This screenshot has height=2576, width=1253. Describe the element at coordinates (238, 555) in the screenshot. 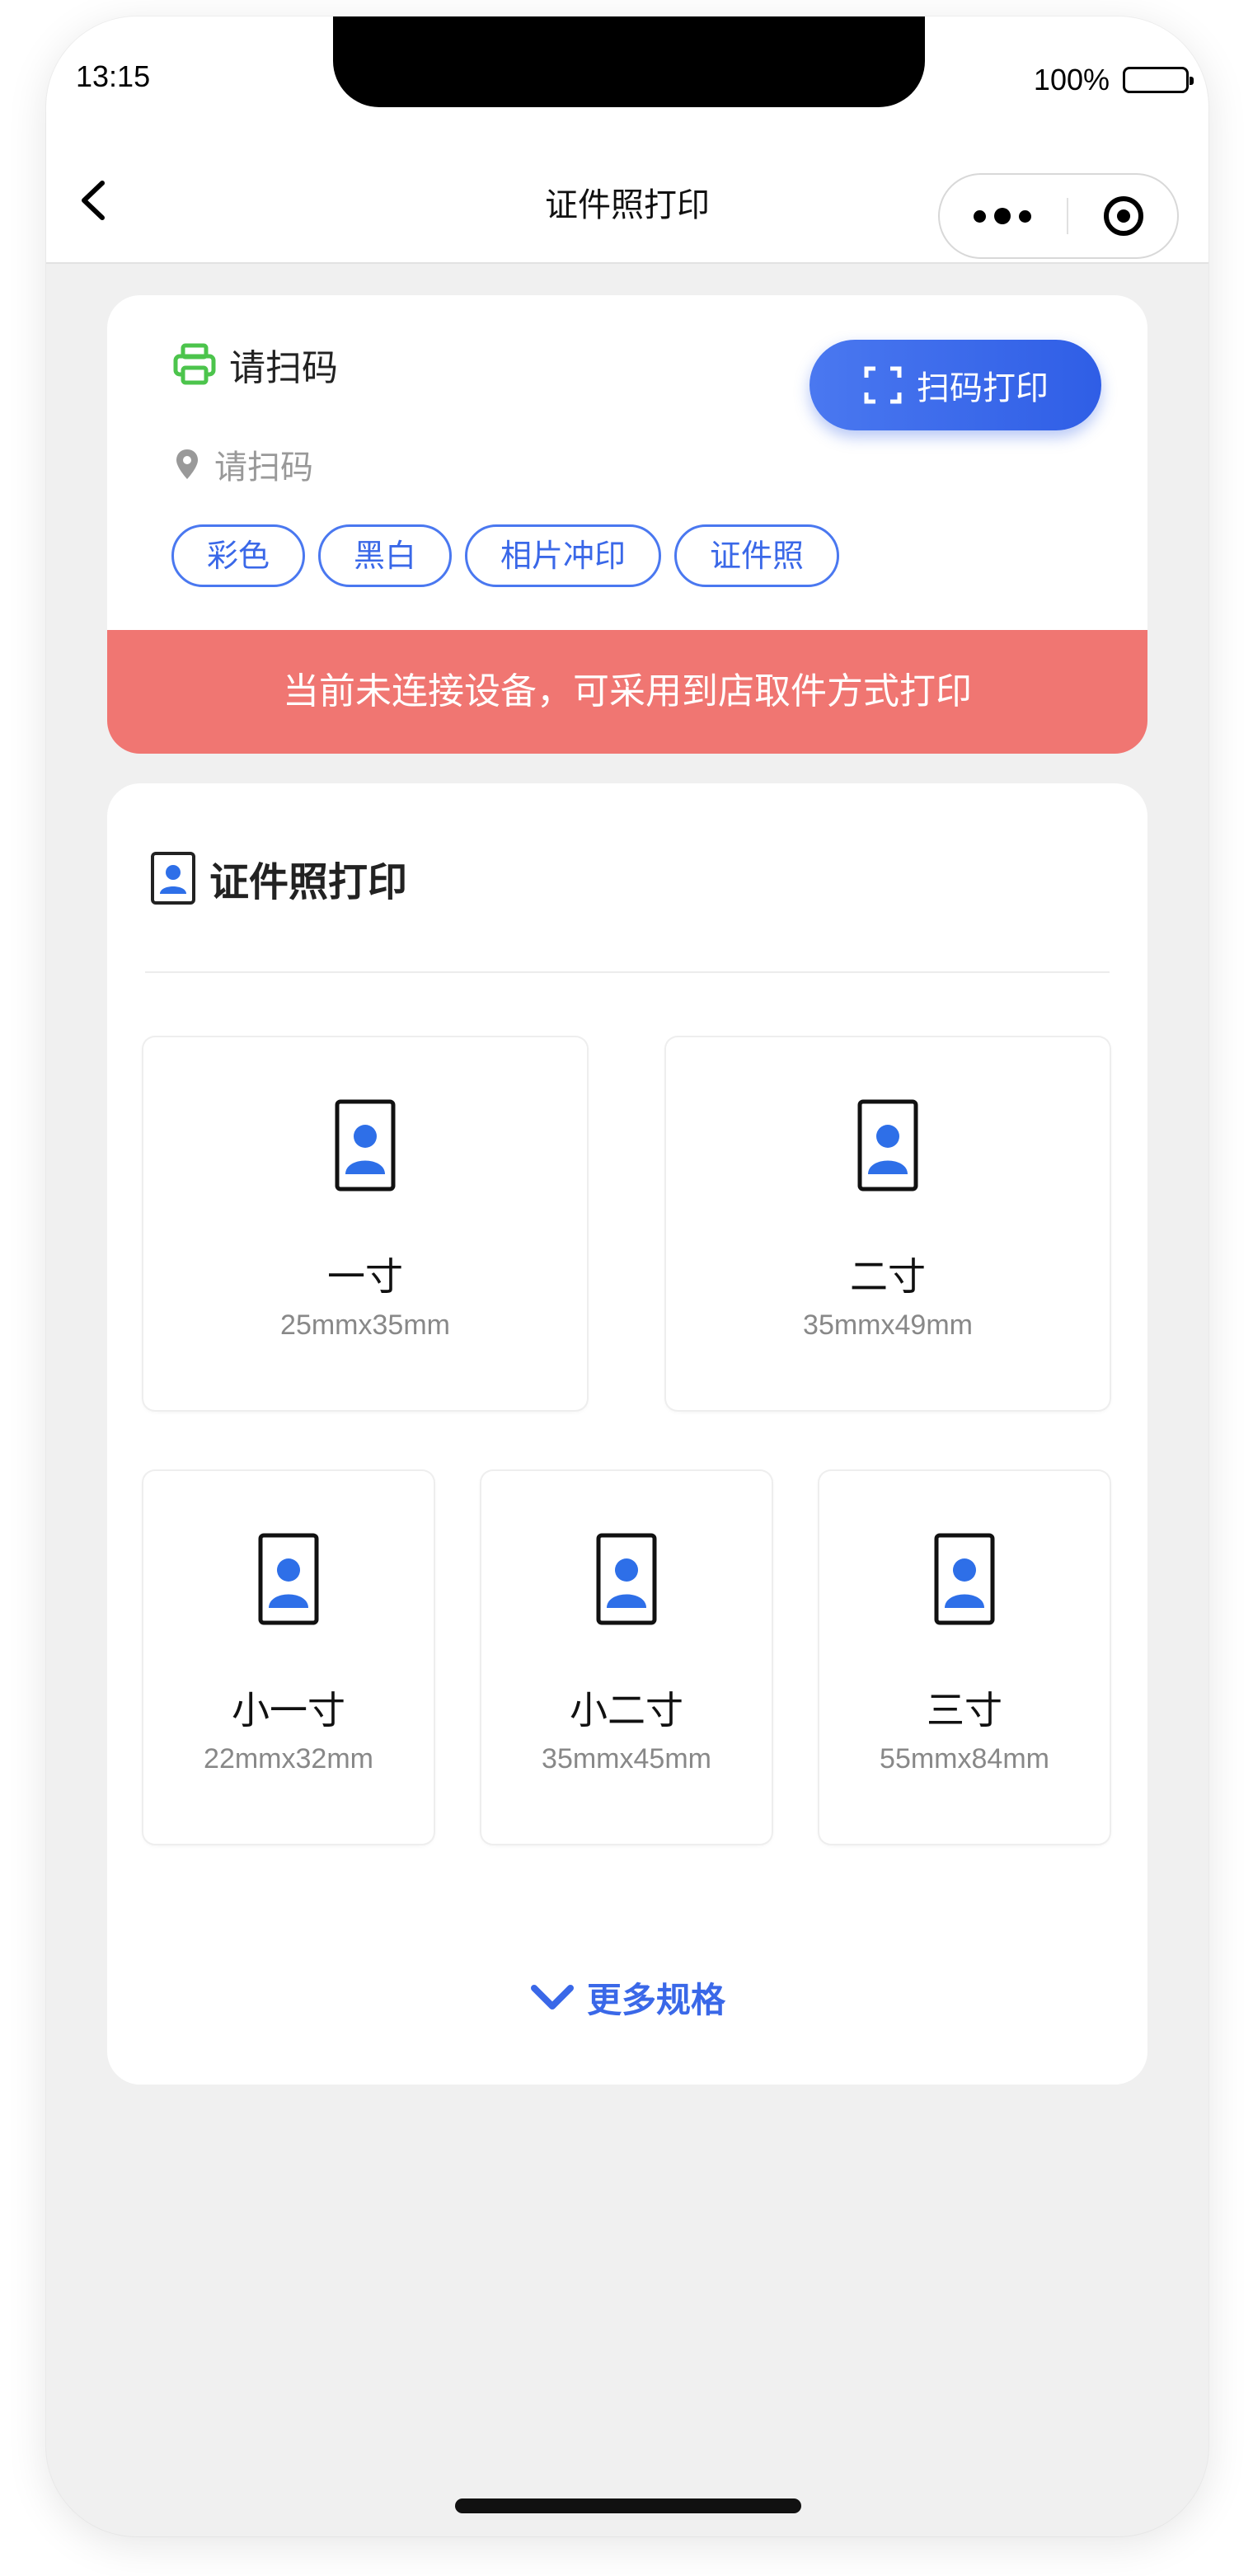

I see `tag-color: 彩色` at that location.